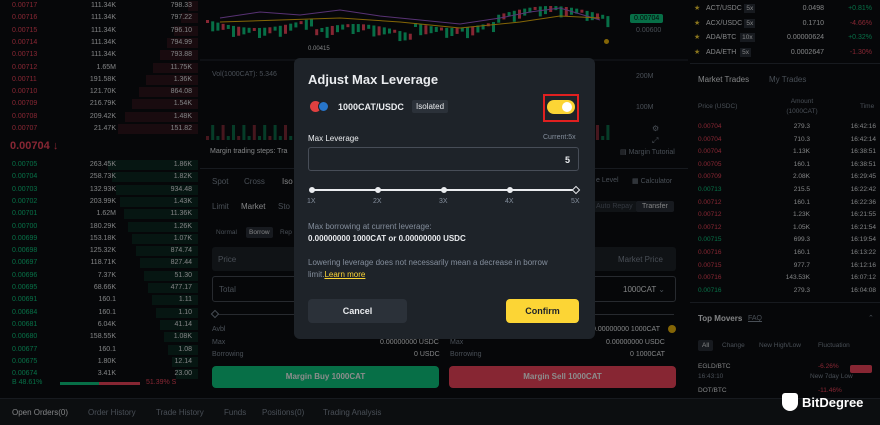  What do you see at coordinates (357, 311) in the screenshot?
I see `cancel-button: Cancel` at bounding box center [357, 311].